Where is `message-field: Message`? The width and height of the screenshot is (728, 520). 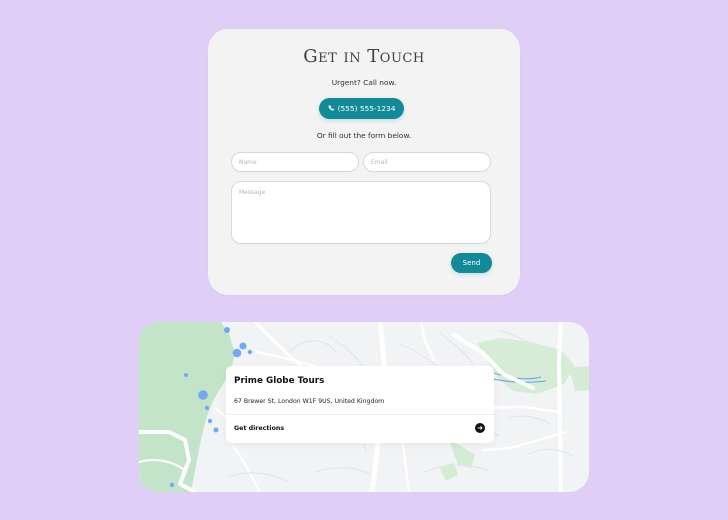
message-field: Message is located at coordinates (361, 212).